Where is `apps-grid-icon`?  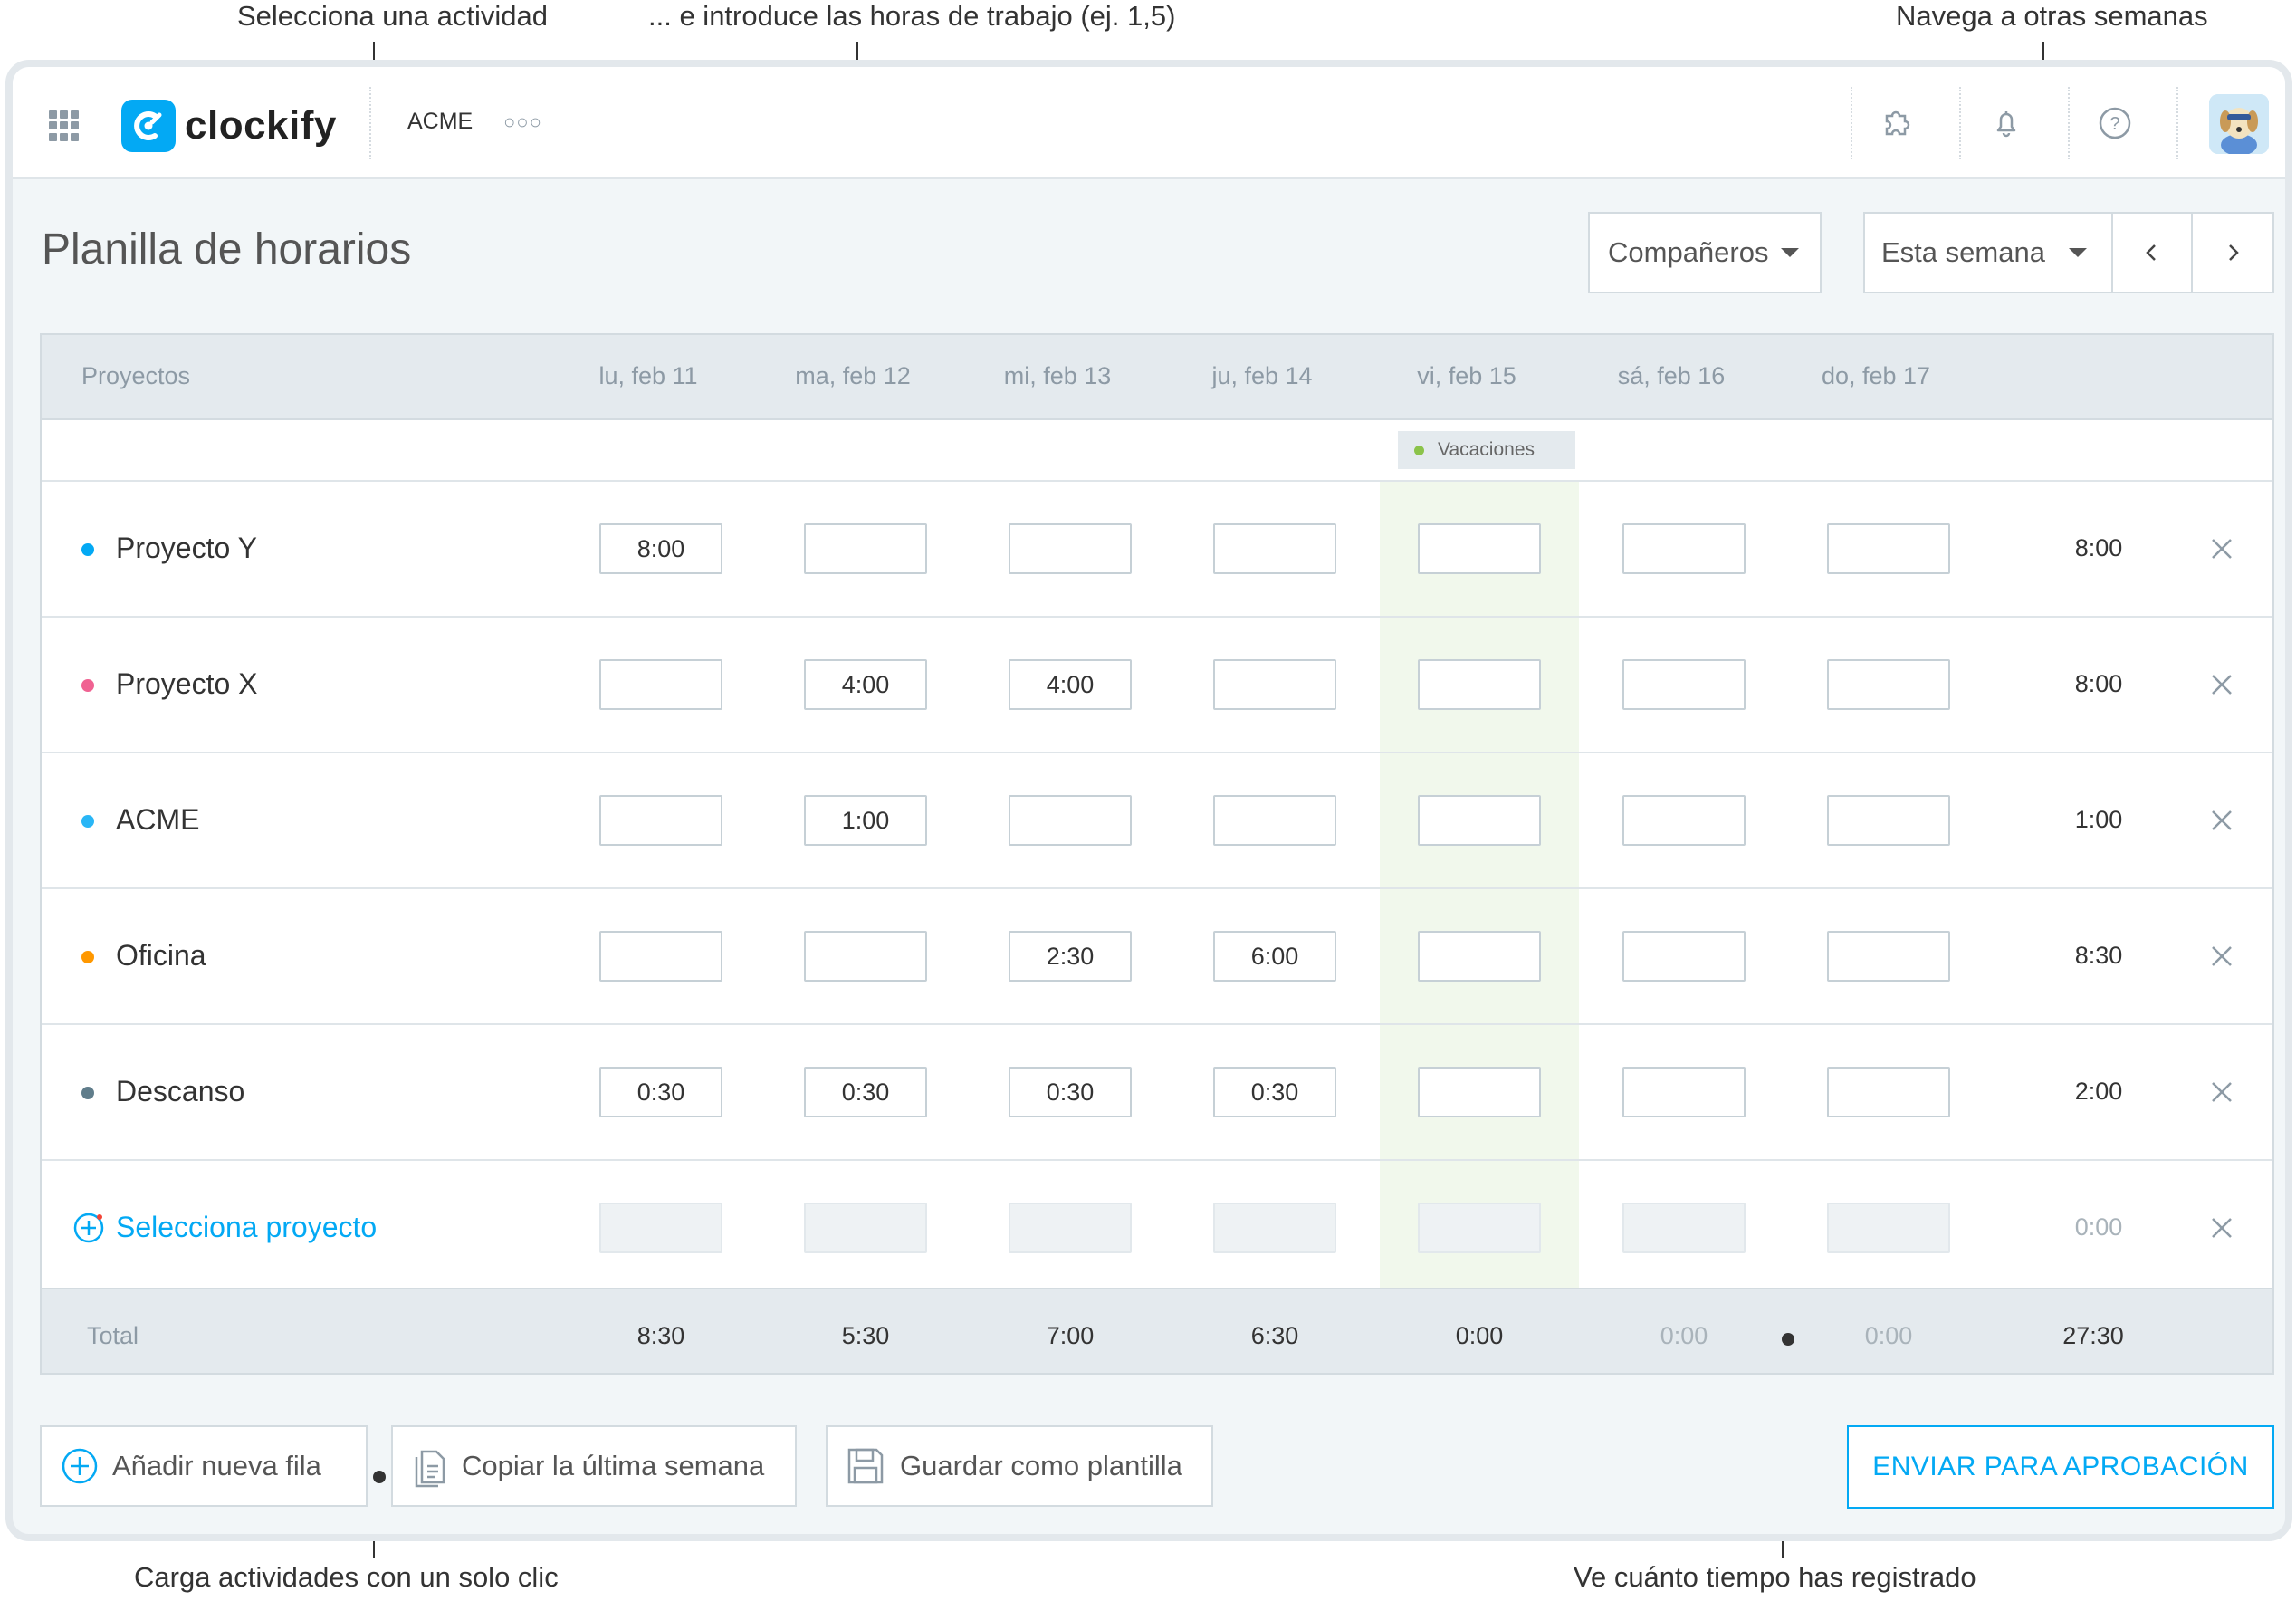 apps-grid-icon is located at coordinates (64, 125).